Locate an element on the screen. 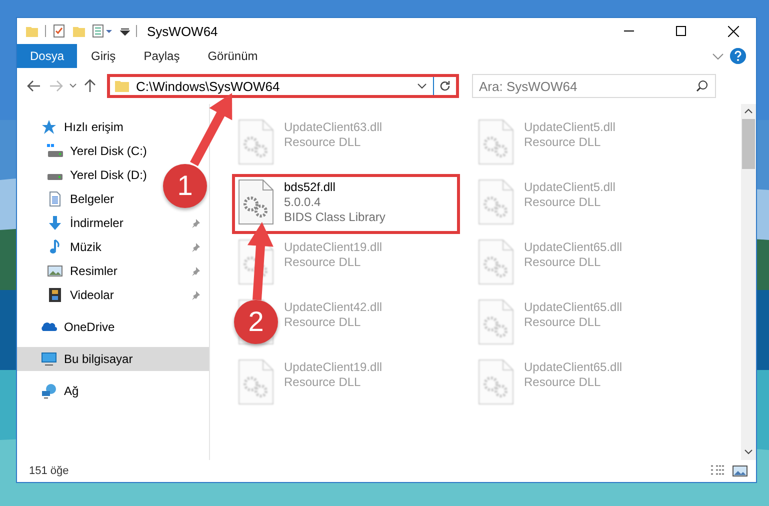 The height and width of the screenshot is (506, 769). sidebar-item: Videolar is located at coordinates (113, 295).